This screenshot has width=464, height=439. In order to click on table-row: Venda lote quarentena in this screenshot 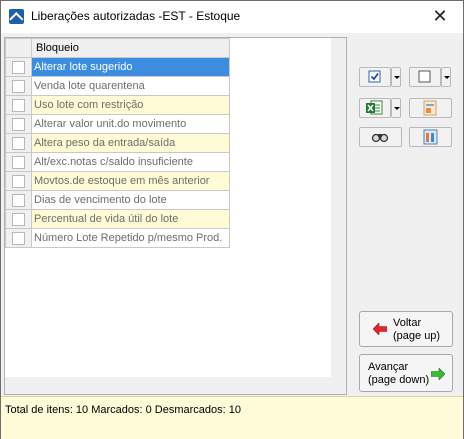, I will do `click(117, 86)`.